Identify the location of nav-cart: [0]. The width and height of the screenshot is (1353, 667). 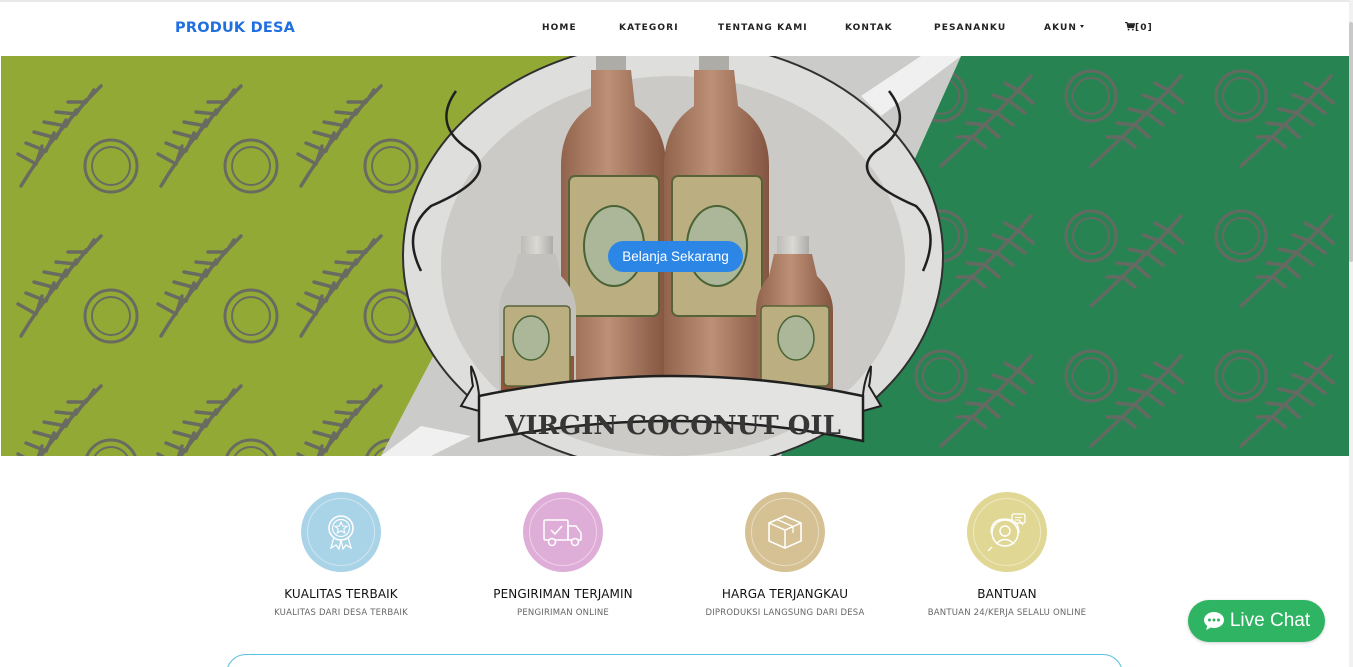
(1139, 27).